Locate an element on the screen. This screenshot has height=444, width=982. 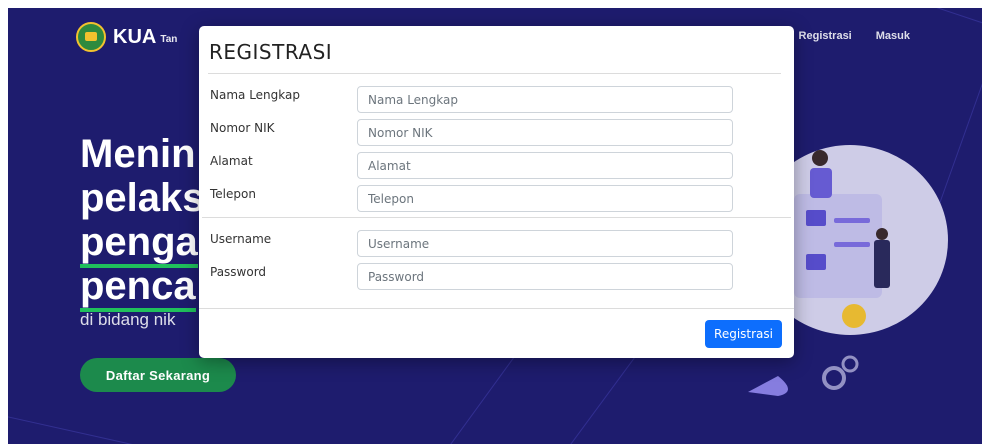
label-nomor-nik: Nomor NIK is located at coordinates (242, 128).